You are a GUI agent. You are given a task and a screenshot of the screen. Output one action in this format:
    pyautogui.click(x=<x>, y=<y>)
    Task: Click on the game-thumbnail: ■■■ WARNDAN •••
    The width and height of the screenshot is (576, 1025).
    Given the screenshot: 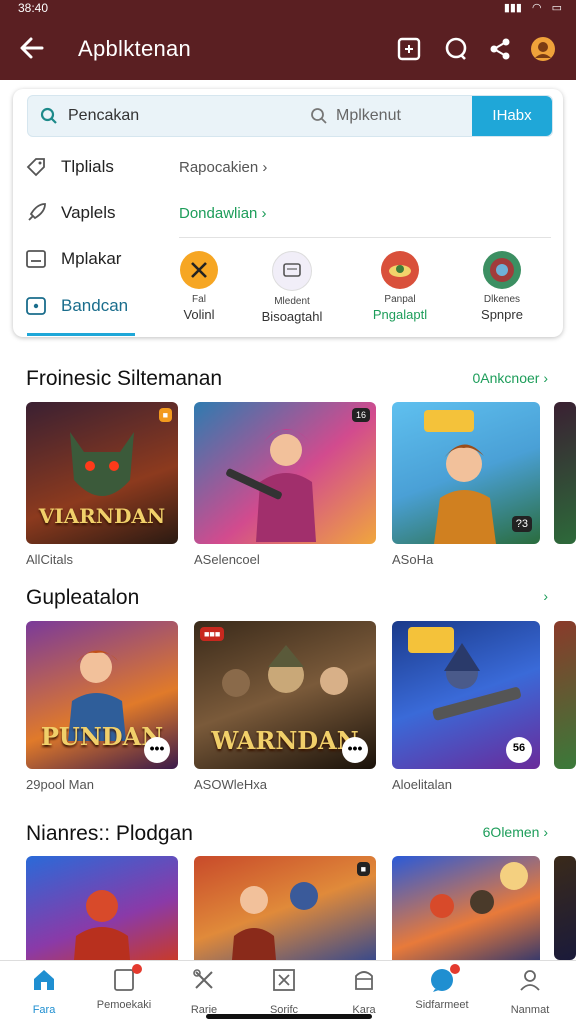 What is the action you would take?
    pyautogui.click(x=285, y=695)
    